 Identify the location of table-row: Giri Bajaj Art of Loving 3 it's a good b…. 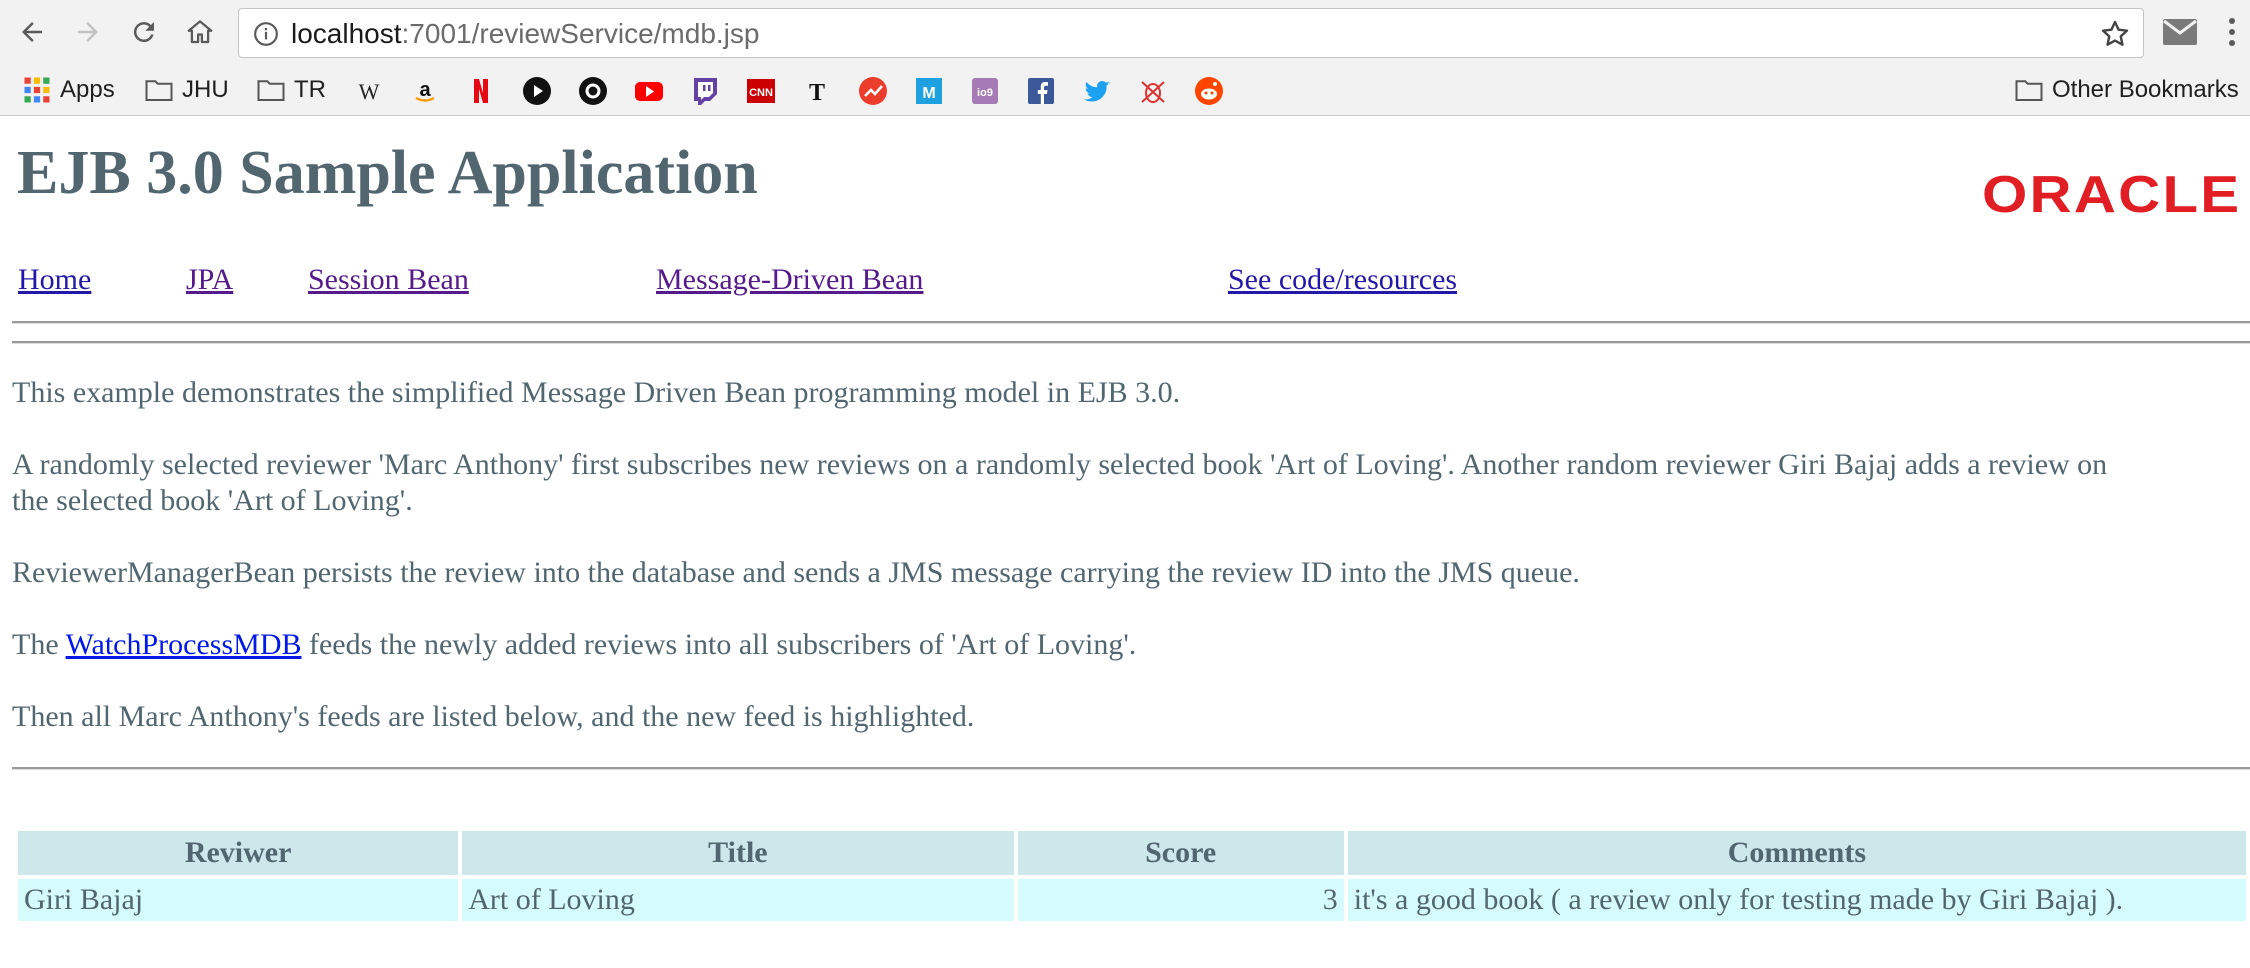
(1132, 900).